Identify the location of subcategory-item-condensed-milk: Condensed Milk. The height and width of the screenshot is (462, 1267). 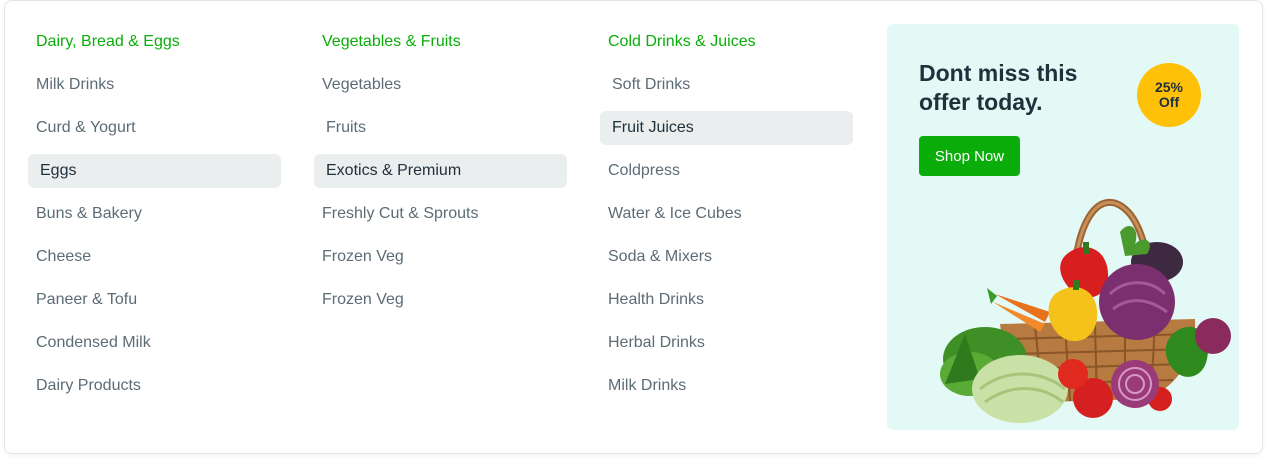
(154, 343).